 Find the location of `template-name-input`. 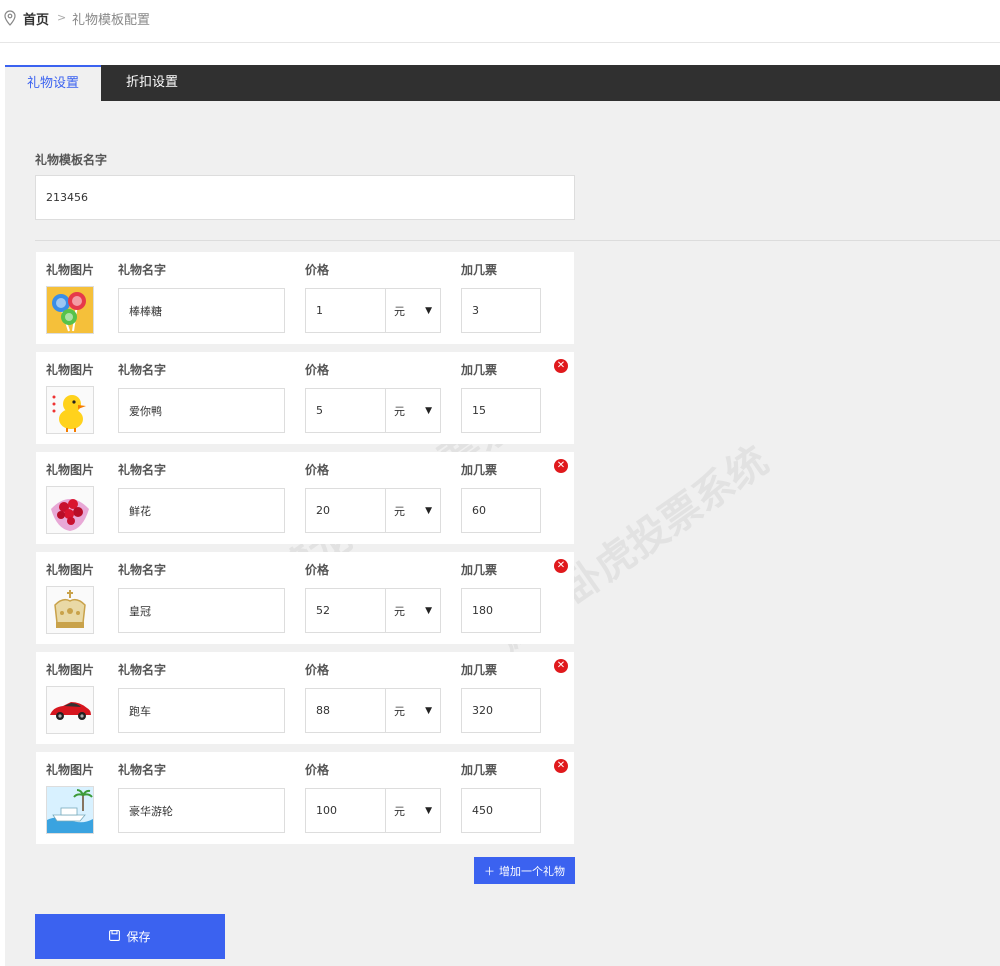

template-name-input is located at coordinates (305, 197).